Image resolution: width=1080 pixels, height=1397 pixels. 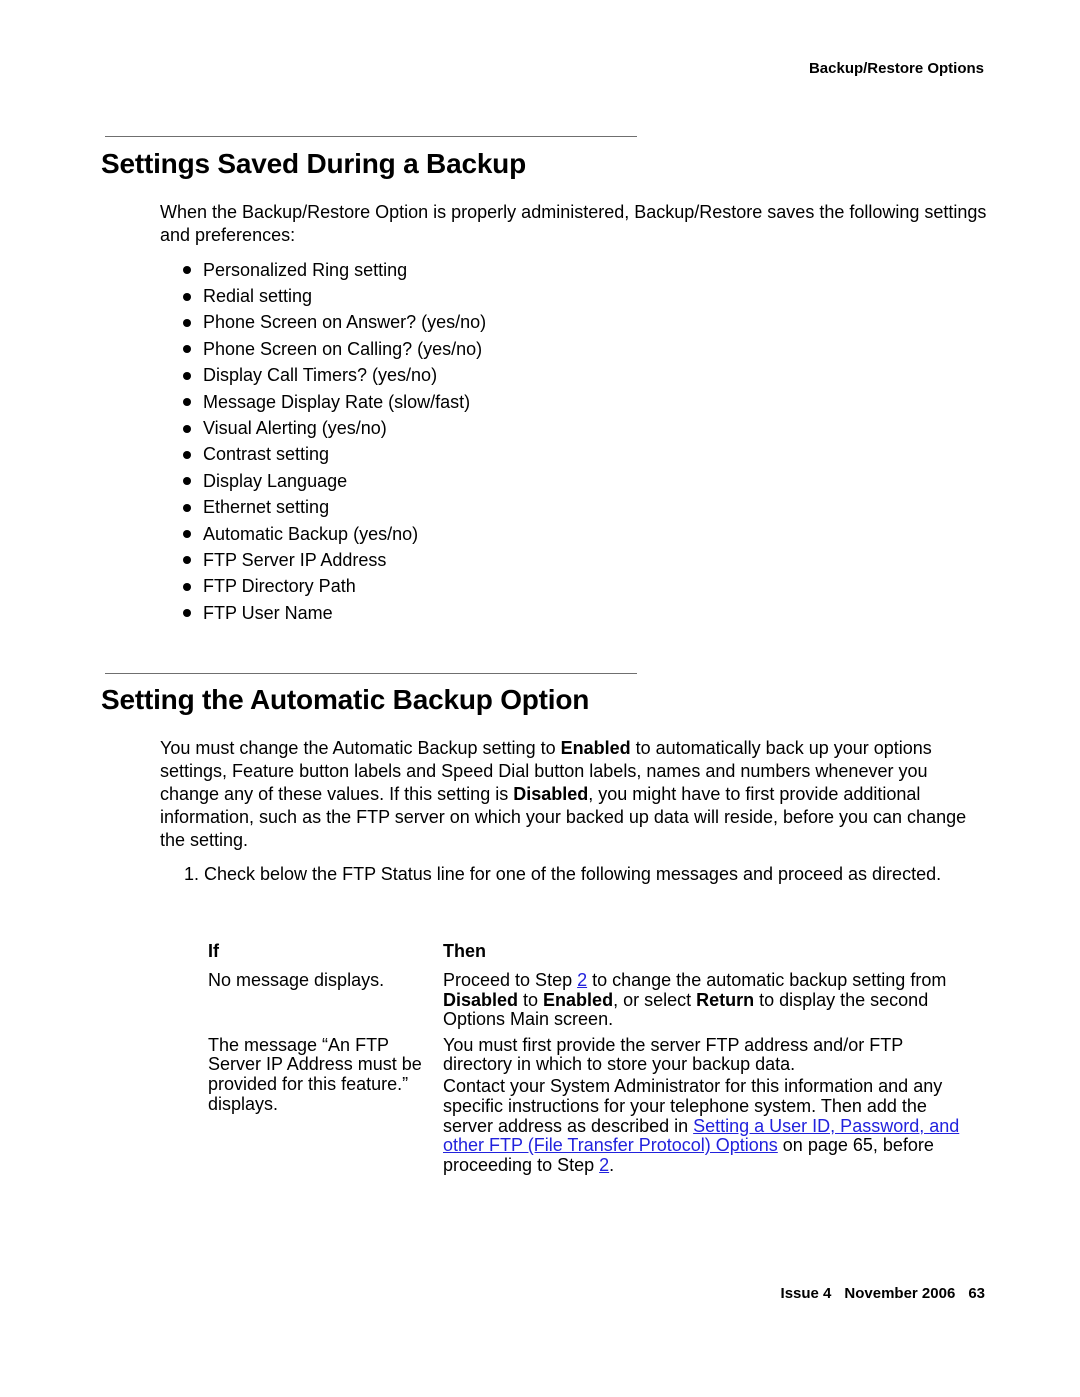 I want to click on list-item: Display Language, so click(x=334, y=481).